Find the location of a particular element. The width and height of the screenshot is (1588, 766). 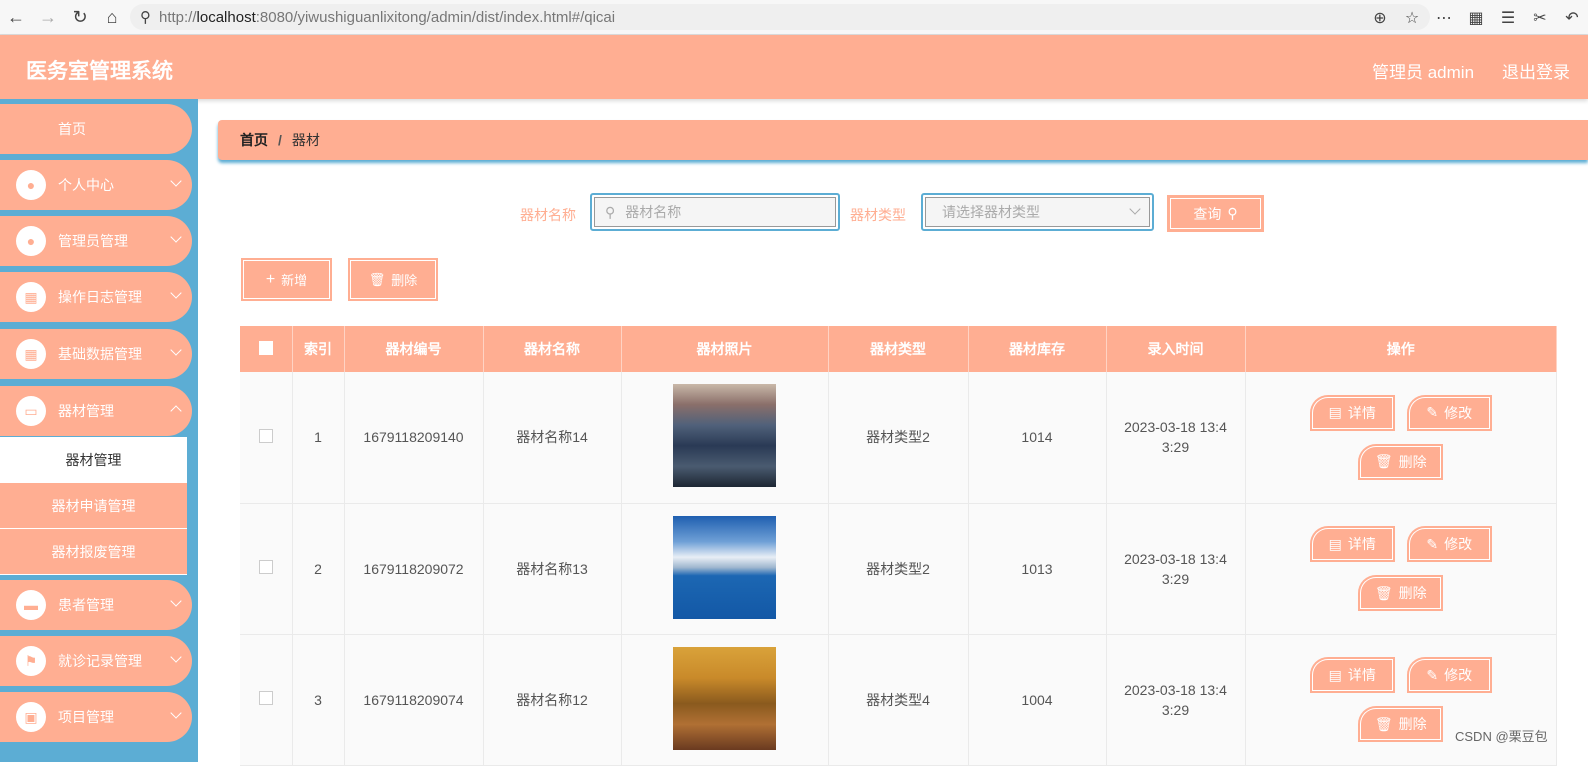

cell-type: 器材类型2 is located at coordinates (898, 569).